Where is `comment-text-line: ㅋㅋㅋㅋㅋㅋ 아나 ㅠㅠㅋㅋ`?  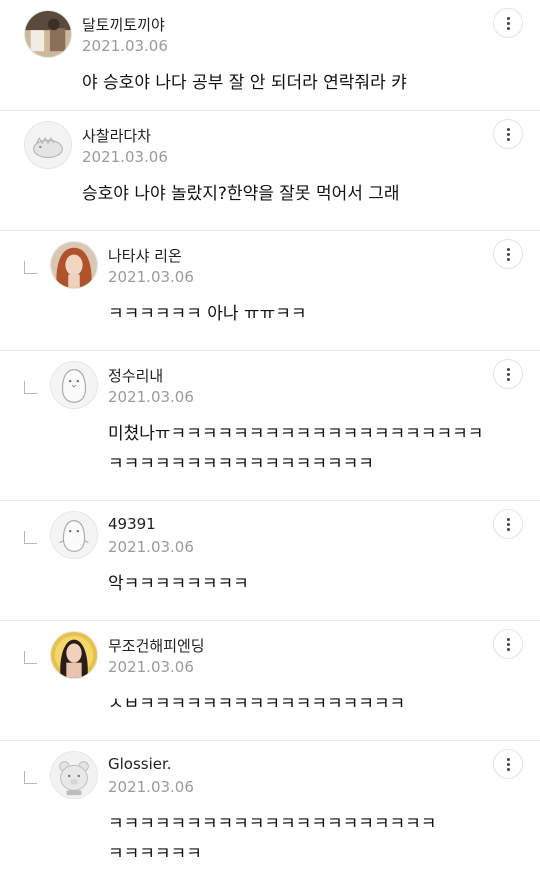 comment-text-line: ㅋㅋㅋㅋㅋㅋ 아나 ㅠㅠㅋㅋ is located at coordinates (207, 314).